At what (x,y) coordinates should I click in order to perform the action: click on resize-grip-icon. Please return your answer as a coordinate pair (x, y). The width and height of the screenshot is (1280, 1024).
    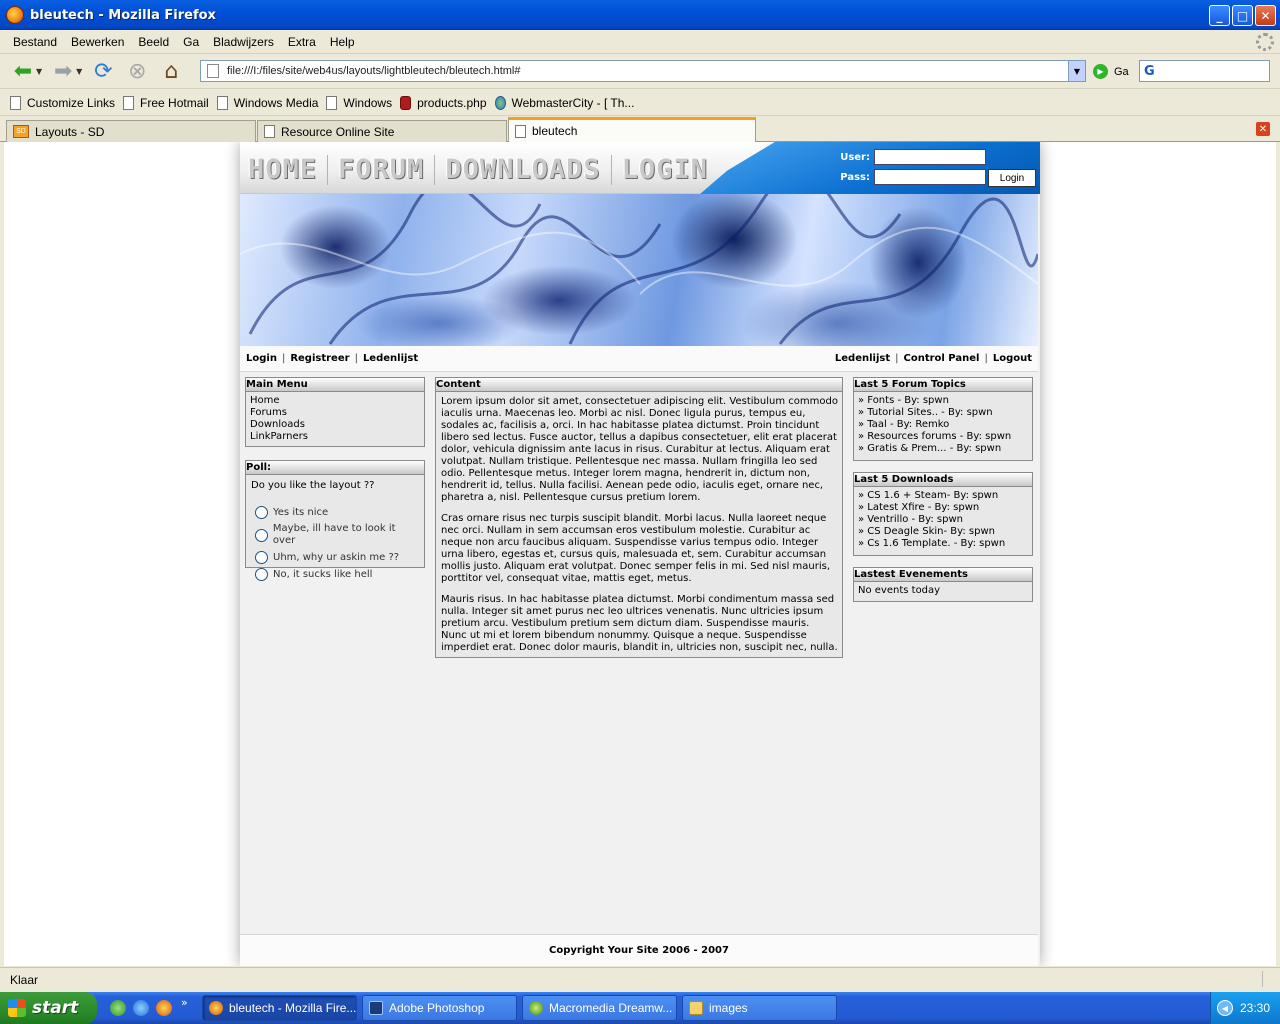
    Looking at the image, I should click on (1269, 979).